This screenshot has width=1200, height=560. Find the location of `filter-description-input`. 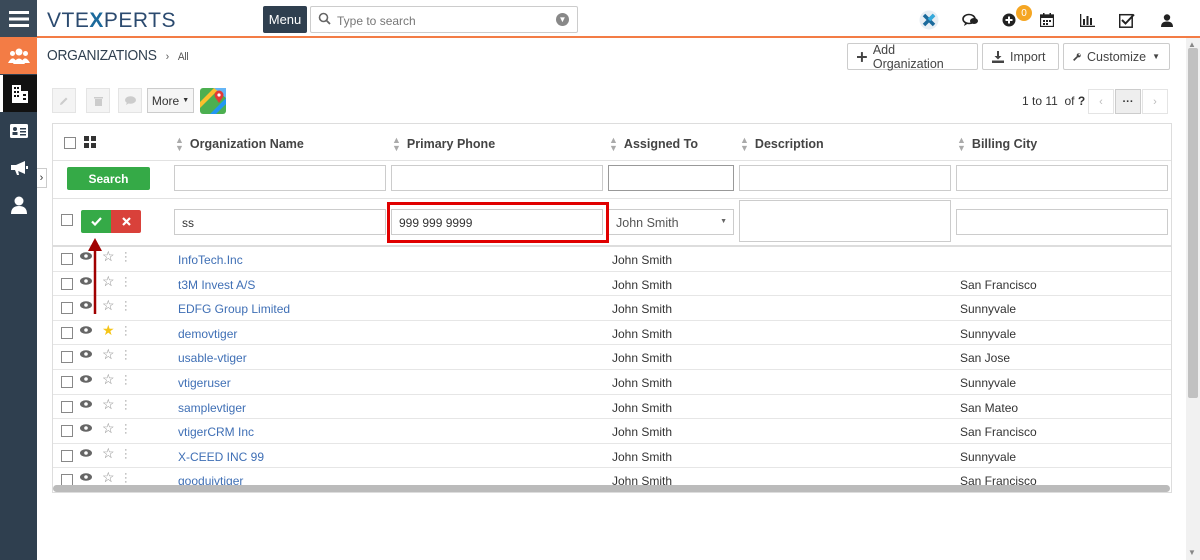

filter-description-input is located at coordinates (845, 178).